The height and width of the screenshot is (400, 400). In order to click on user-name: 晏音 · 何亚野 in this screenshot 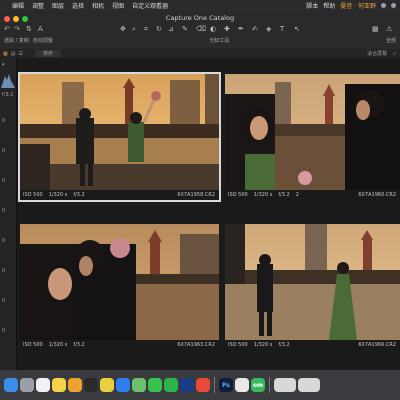, I will do `click(358, 5)`.